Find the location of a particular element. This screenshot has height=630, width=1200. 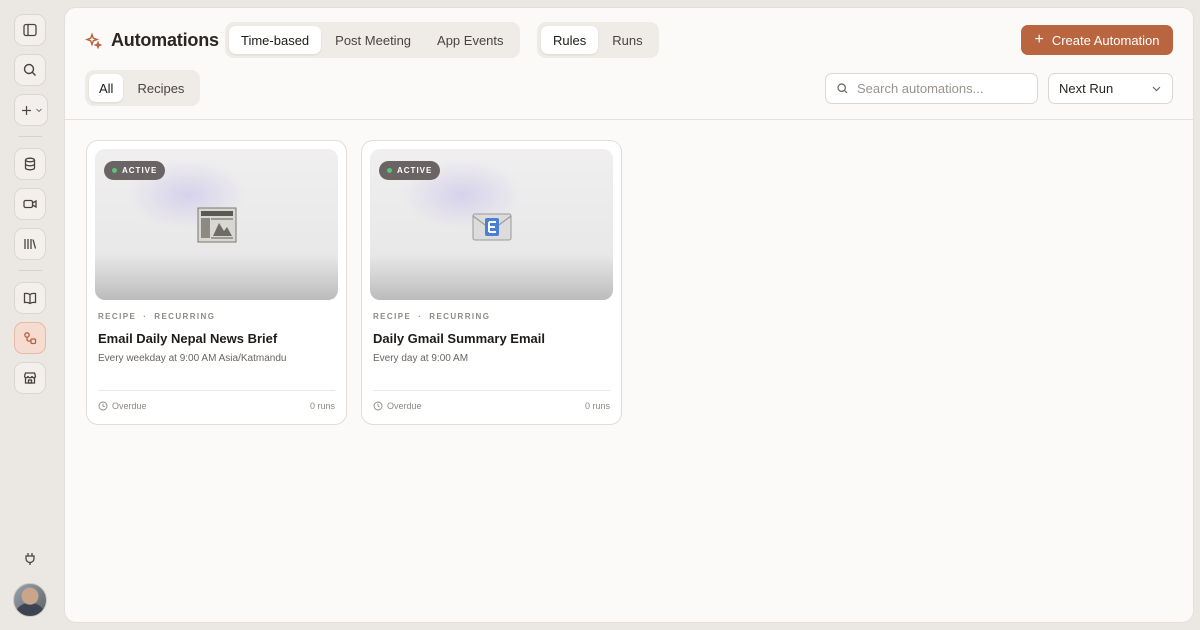

newspaper-icon is located at coordinates (217, 225).